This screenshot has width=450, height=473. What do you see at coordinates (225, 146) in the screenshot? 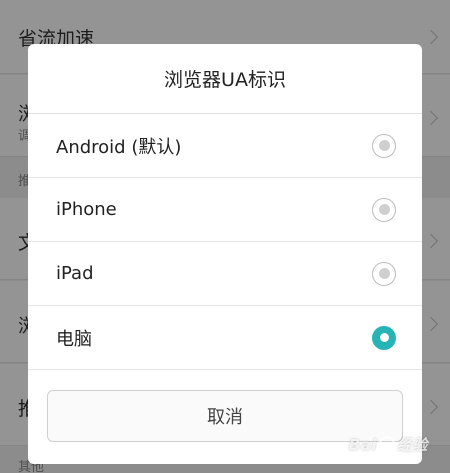
I see `ua-option-android: Android (默认)` at bounding box center [225, 146].